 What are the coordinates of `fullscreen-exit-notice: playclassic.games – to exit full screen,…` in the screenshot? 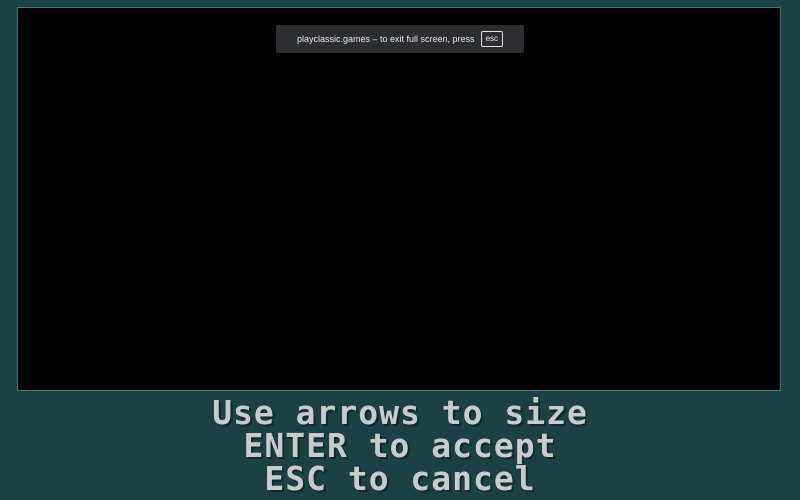 It's located at (400, 39).